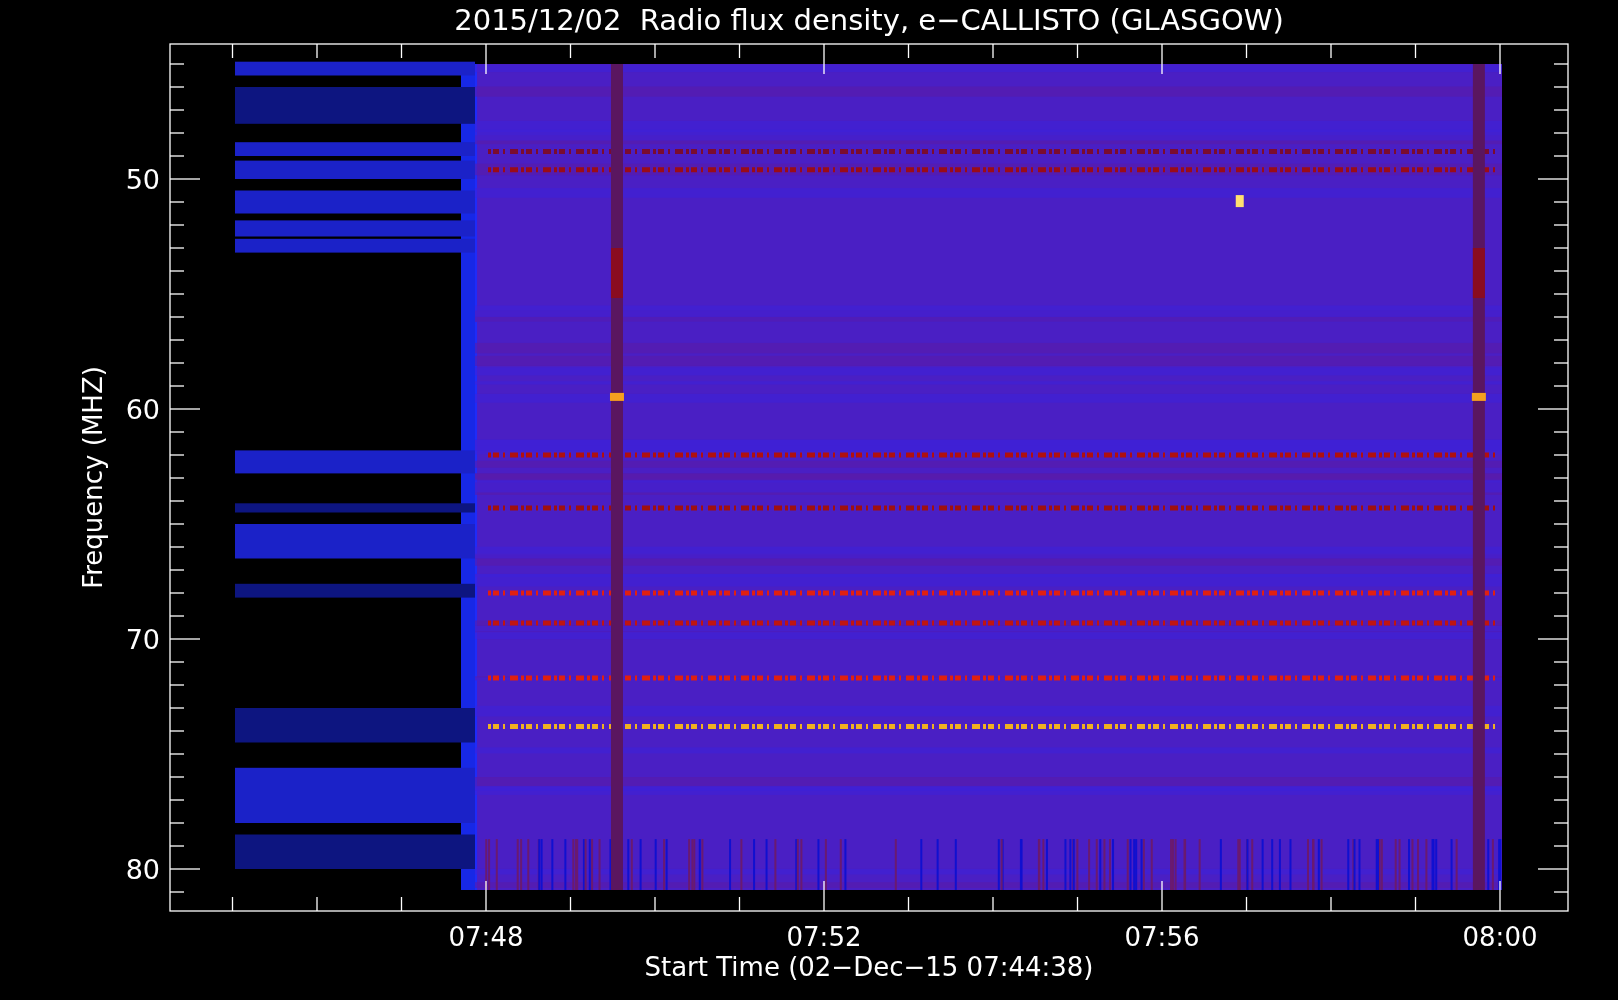  What do you see at coordinates (486, 937) in the screenshot?
I see `x-tick-label: 07:48` at bounding box center [486, 937].